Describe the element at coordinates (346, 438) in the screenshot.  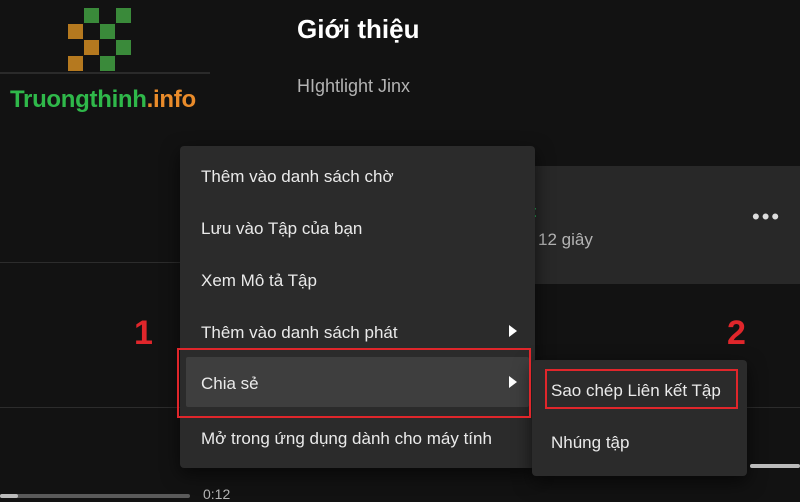
I see `menu-item-label: Mở trong ứng dụng dành cho máy tính` at that location.